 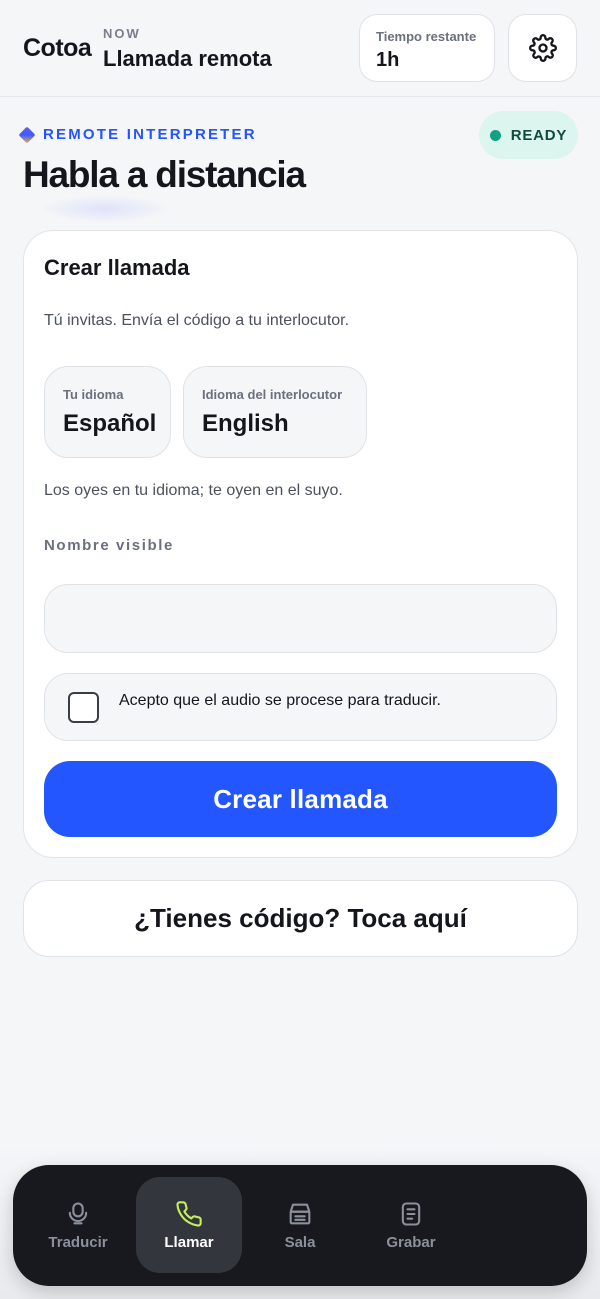 What do you see at coordinates (300, 799) in the screenshot?
I see `create-call-button: Crear llamada` at bounding box center [300, 799].